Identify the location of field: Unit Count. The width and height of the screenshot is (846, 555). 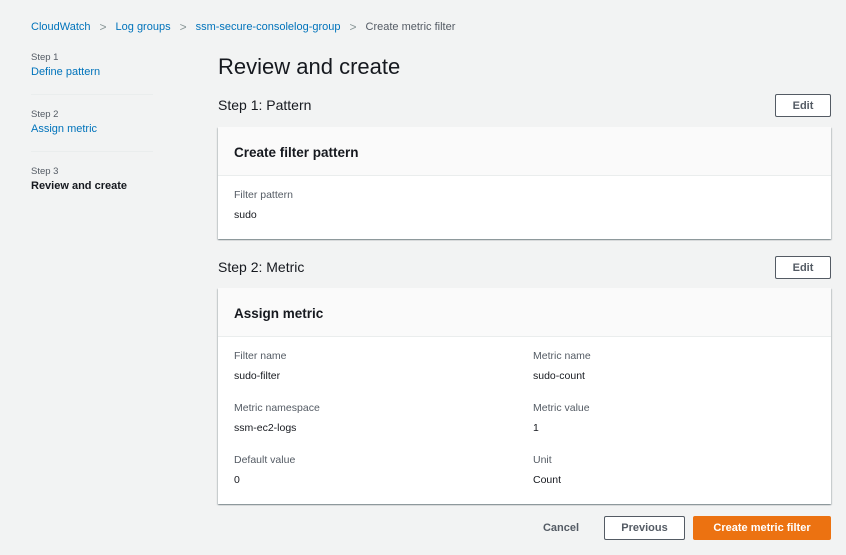
(547, 470).